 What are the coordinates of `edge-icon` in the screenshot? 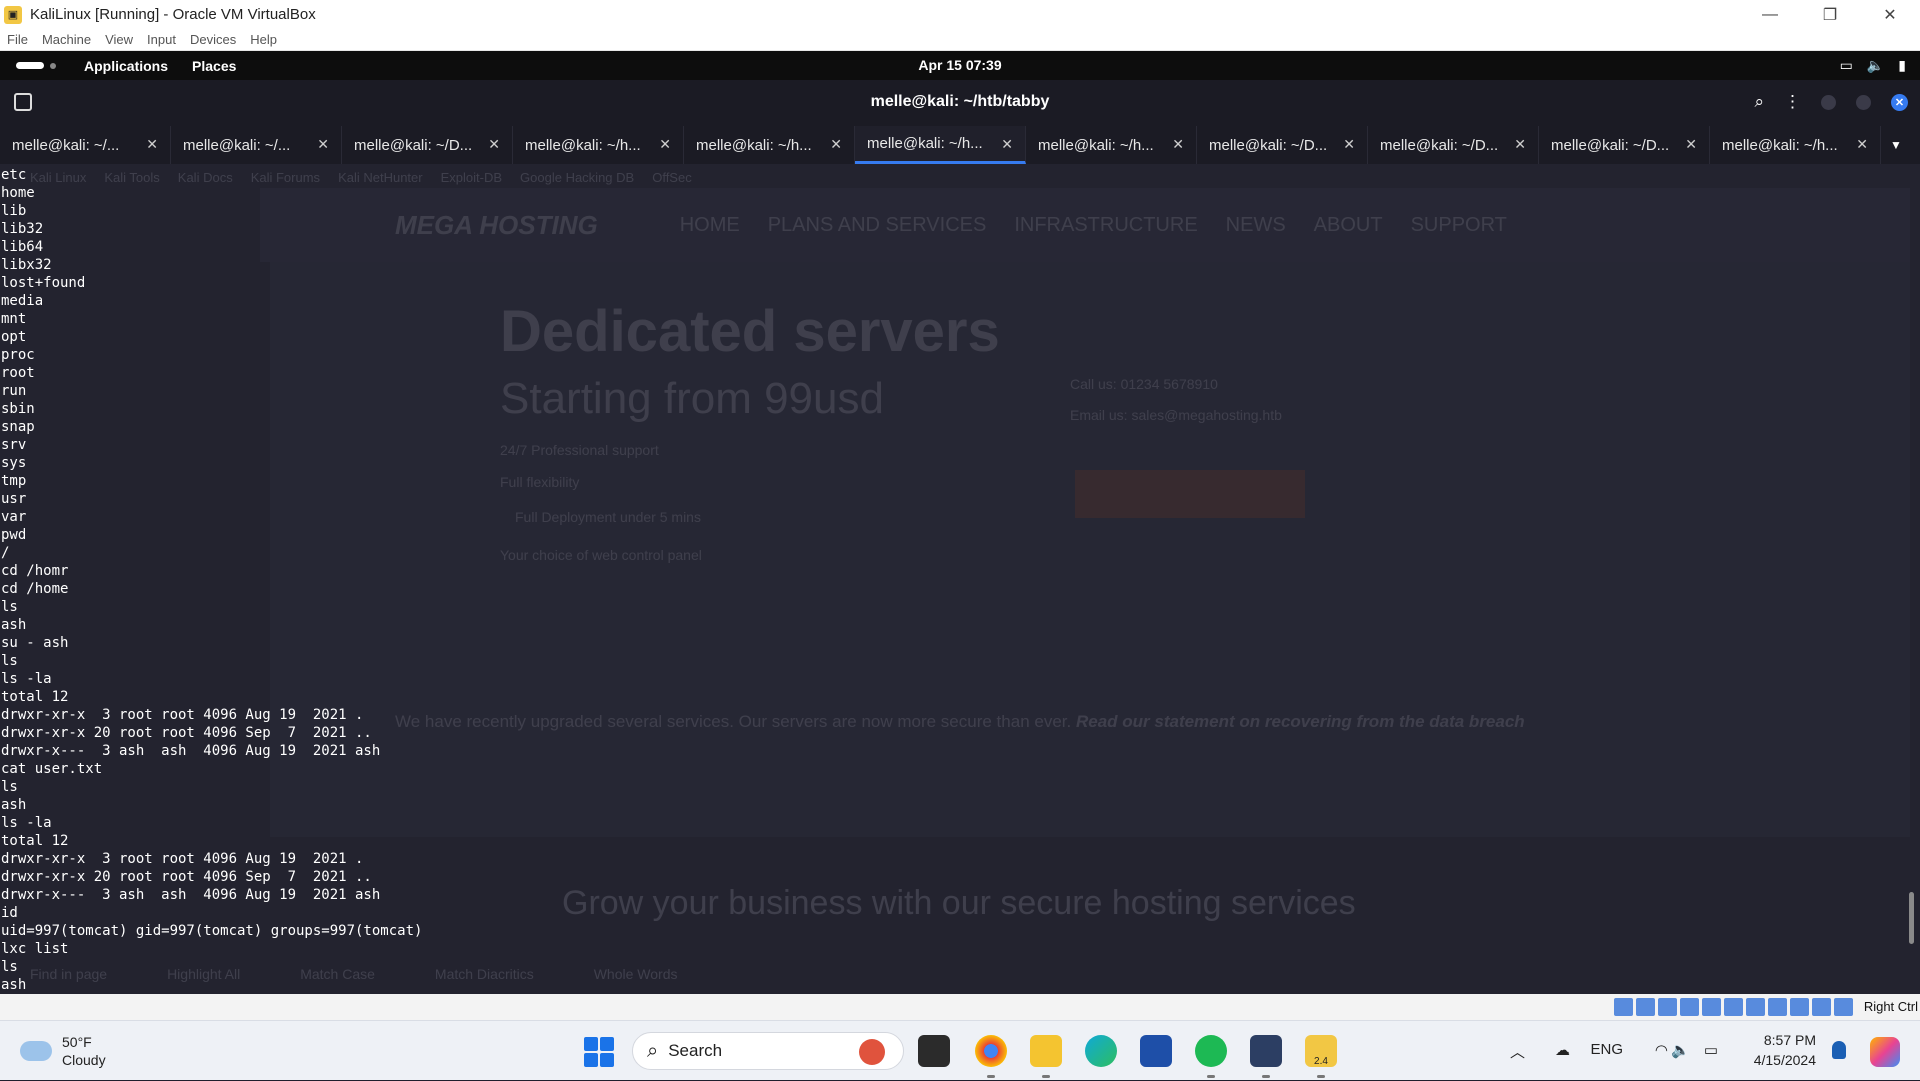 It's located at (1101, 1051).